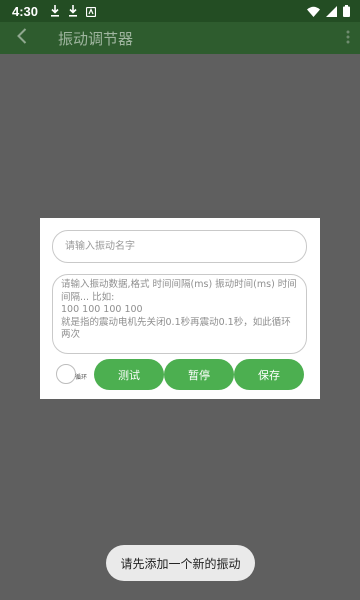 The width and height of the screenshot is (360, 600). I want to click on back-button, so click(22, 38).